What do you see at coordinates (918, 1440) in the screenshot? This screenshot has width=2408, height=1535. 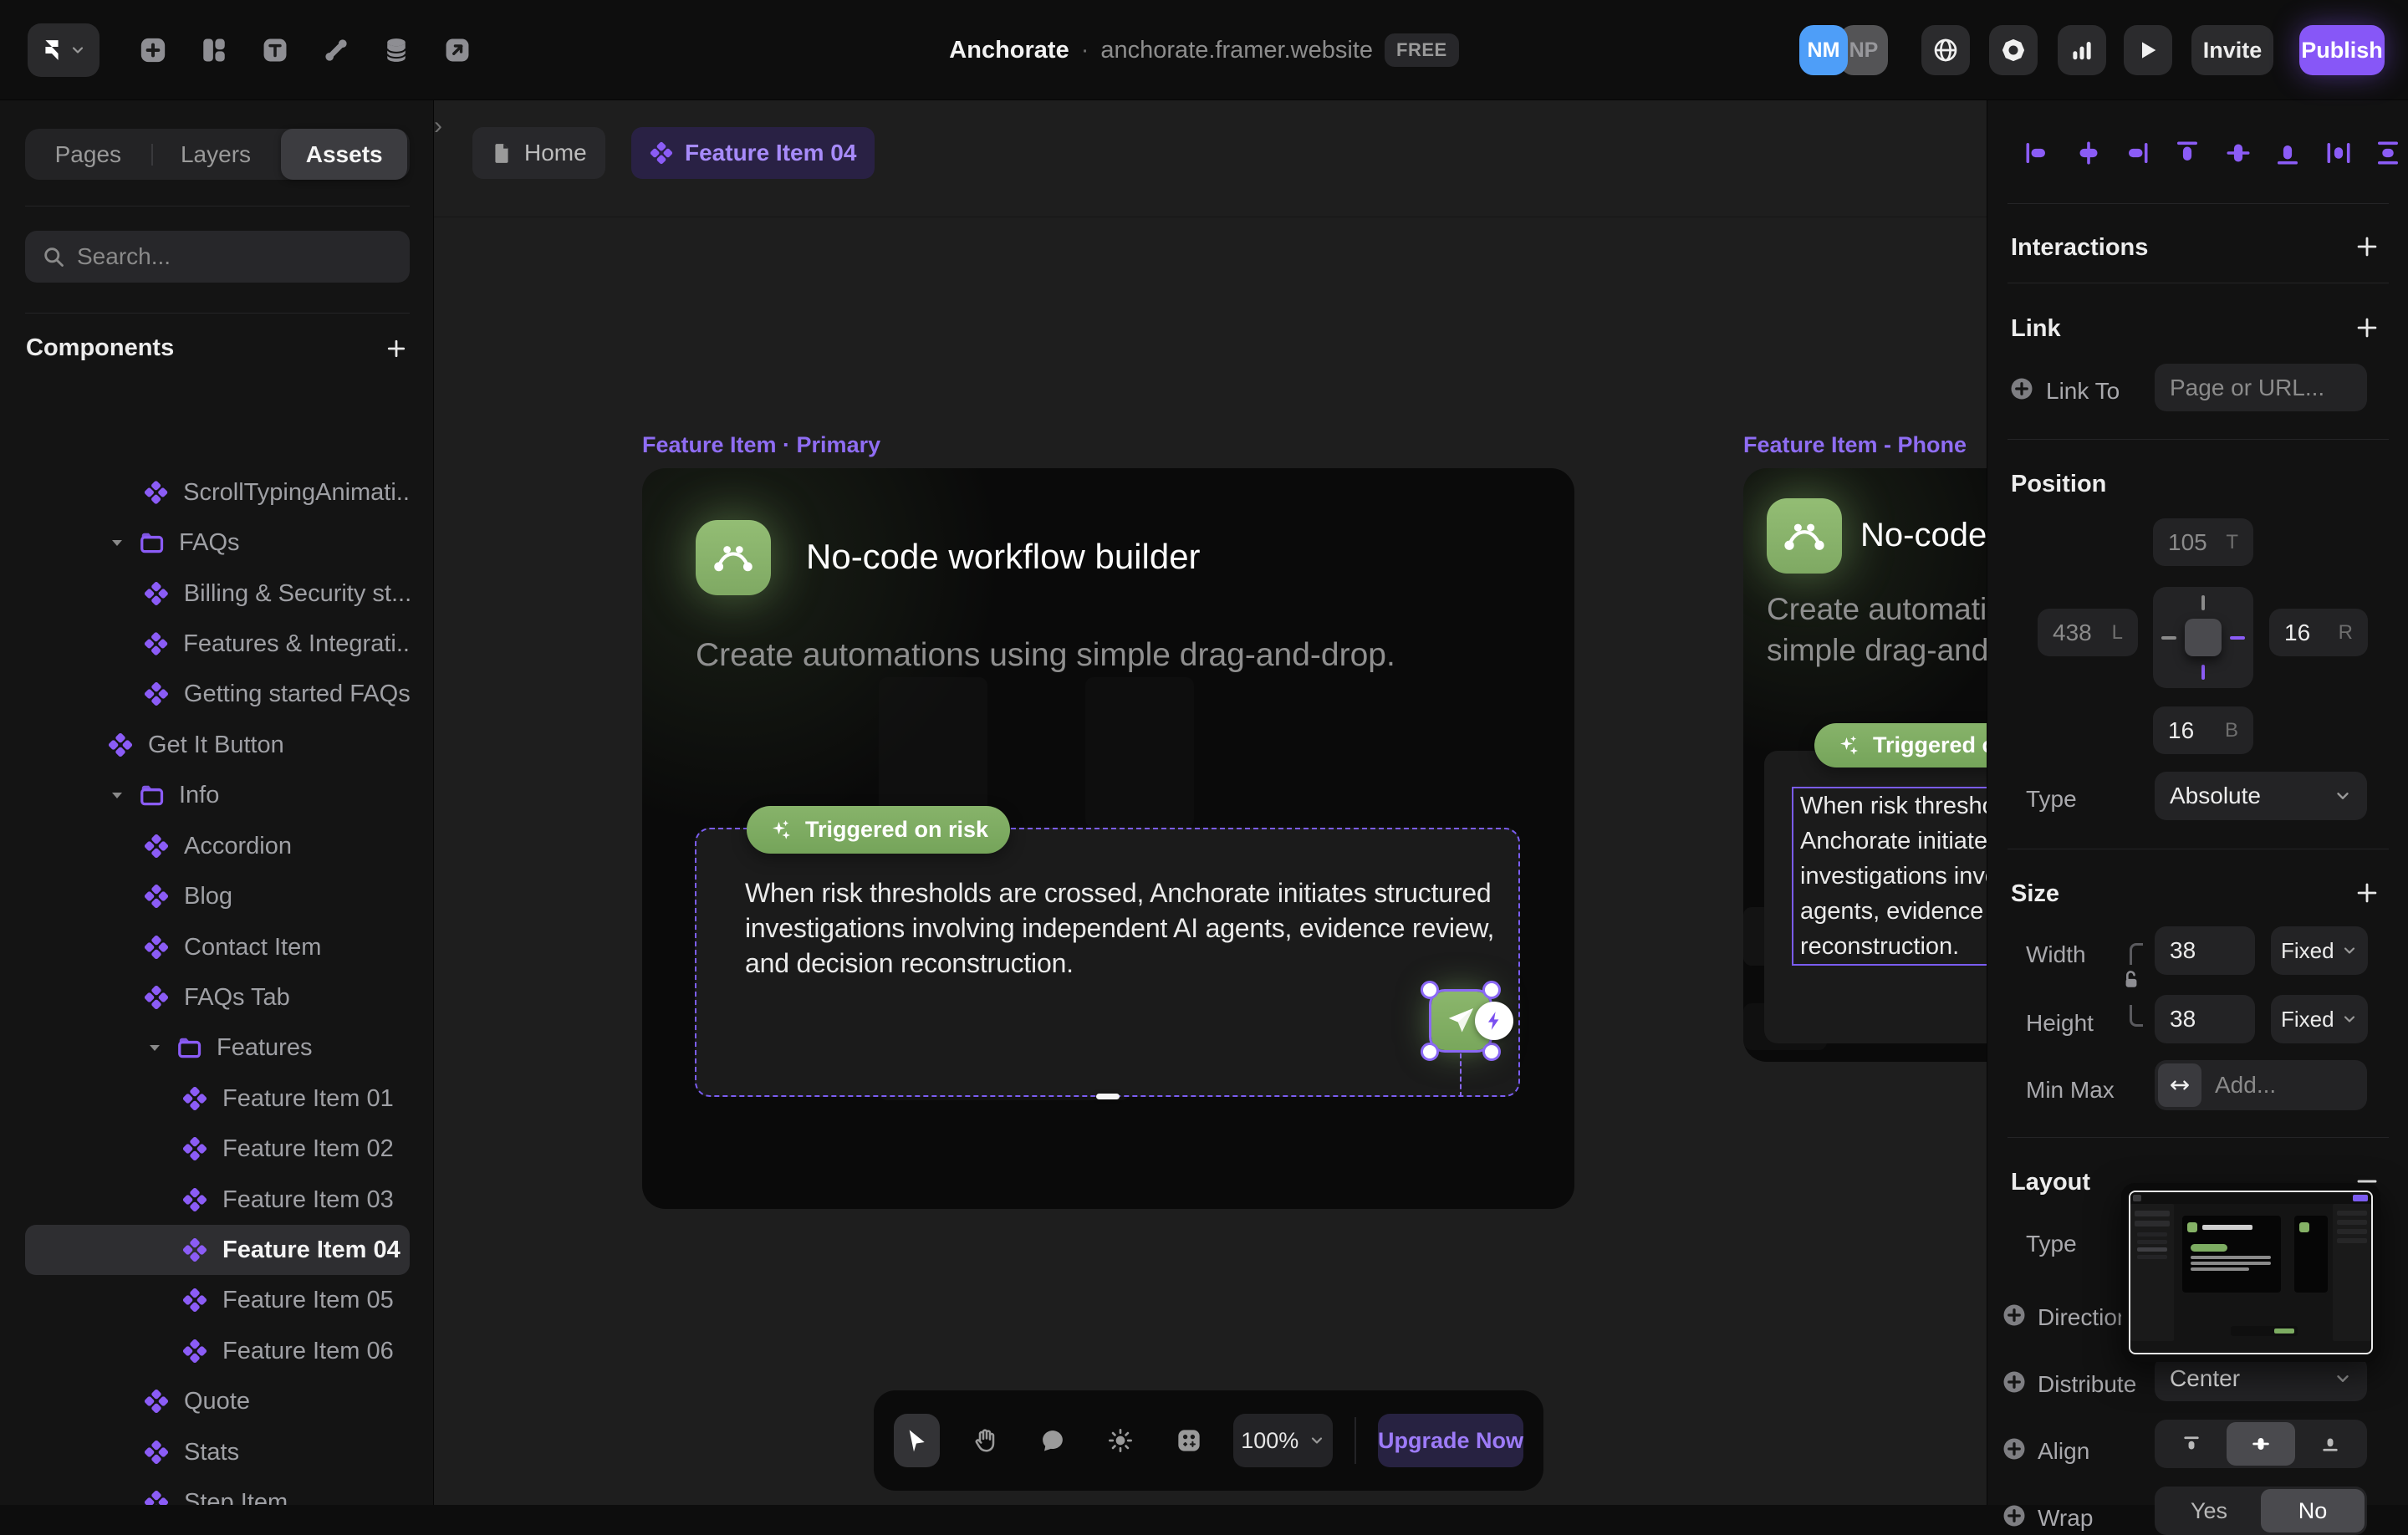 I see `select-tool-button` at bounding box center [918, 1440].